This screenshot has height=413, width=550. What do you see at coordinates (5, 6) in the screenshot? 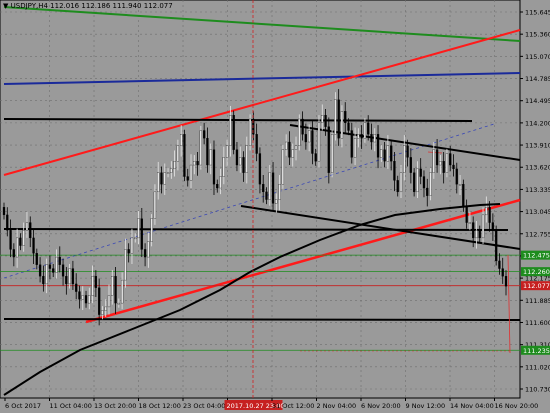
I see `symbol-dropdown-icon: ▼` at bounding box center [5, 6].